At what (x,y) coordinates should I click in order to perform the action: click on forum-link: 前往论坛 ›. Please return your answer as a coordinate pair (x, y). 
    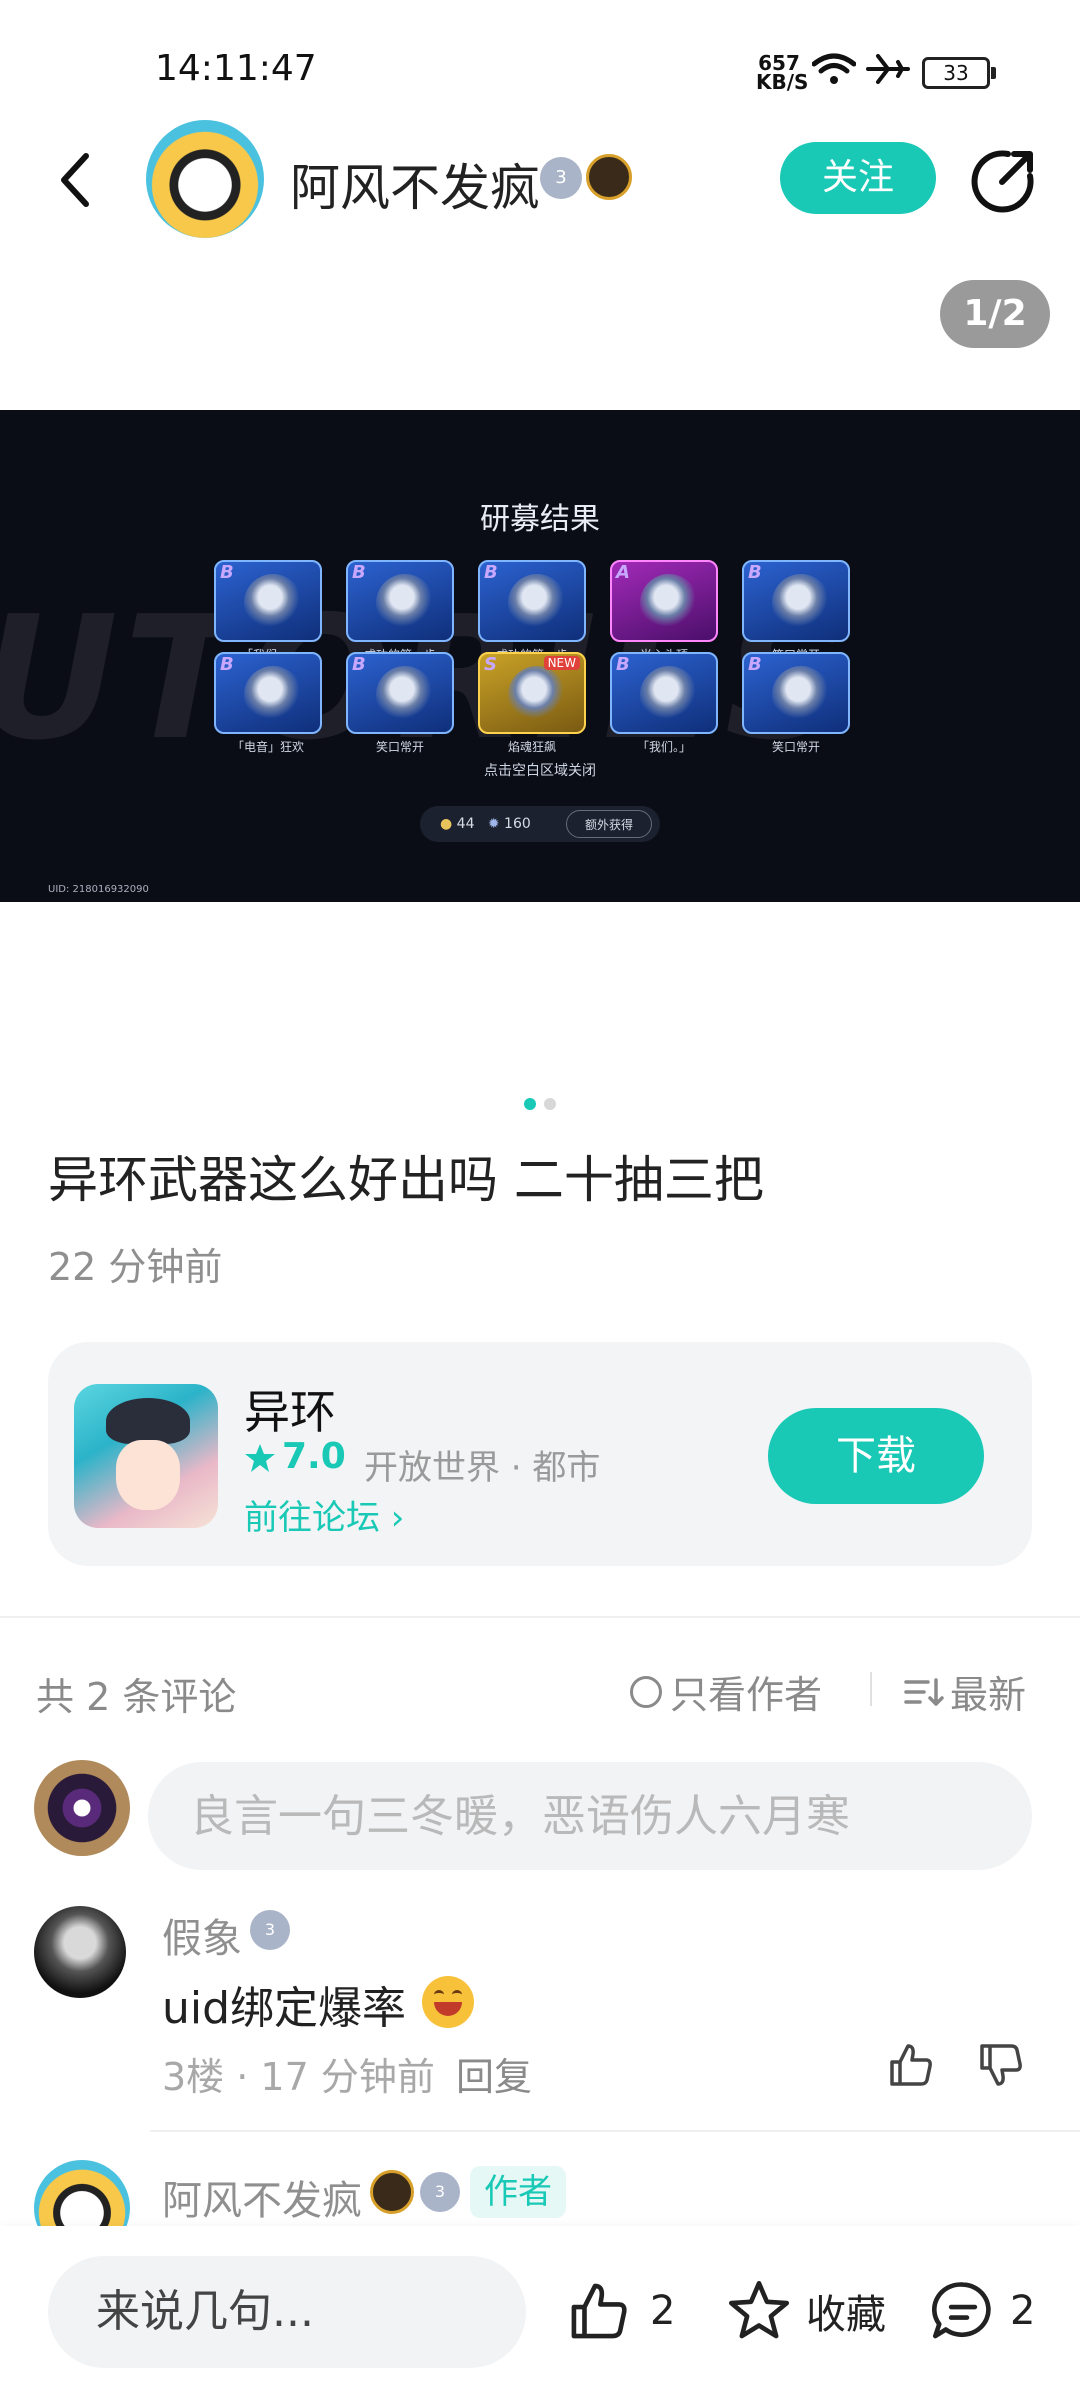
    Looking at the image, I should click on (324, 1514).